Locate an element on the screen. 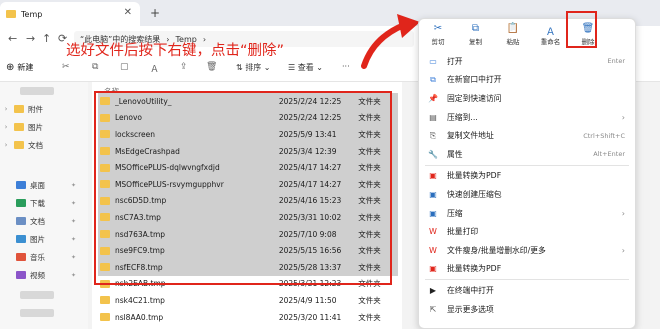 Image resolution: width=660 pixels, height=329 pixels. new-button: ⊕ 新建 is located at coordinates (19, 67).